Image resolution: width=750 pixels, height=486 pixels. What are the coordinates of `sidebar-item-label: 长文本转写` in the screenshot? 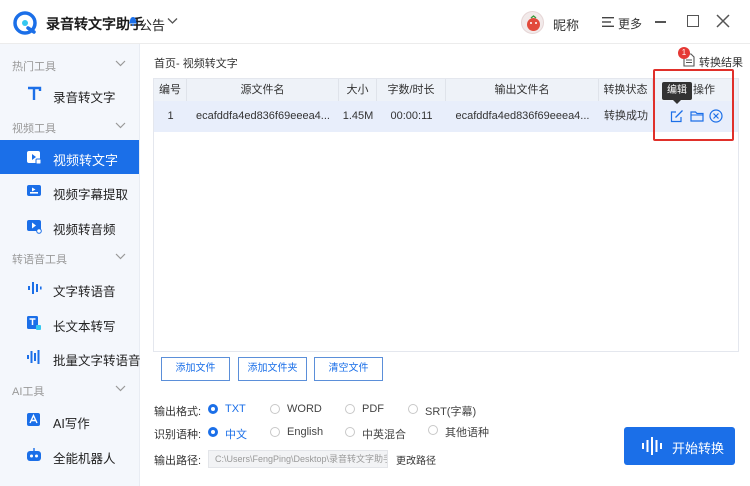 It's located at (84, 327).